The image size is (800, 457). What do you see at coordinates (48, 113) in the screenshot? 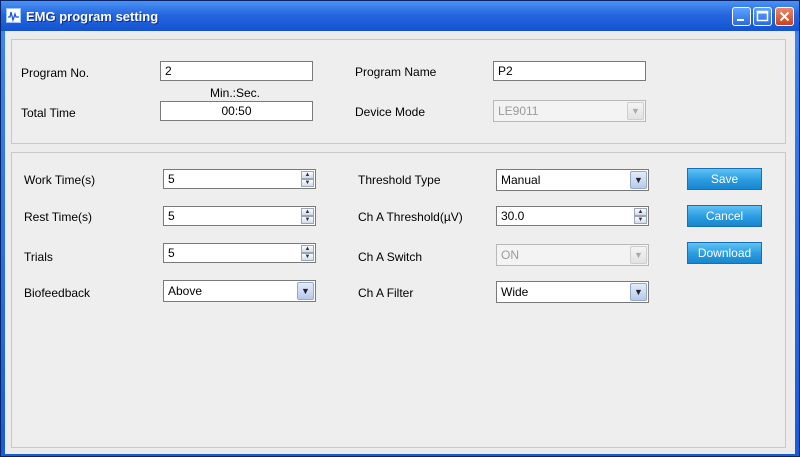
I see `total-time-label: Total Time` at bounding box center [48, 113].